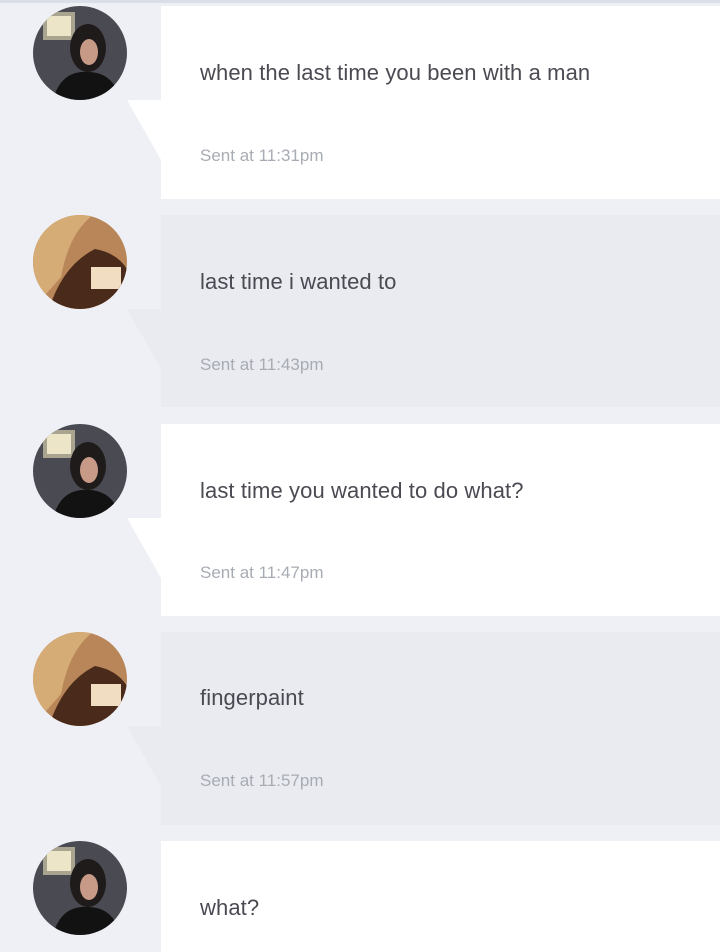 The image size is (720, 952). I want to click on message-timestamp: Sent at 11:43pm, so click(262, 364).